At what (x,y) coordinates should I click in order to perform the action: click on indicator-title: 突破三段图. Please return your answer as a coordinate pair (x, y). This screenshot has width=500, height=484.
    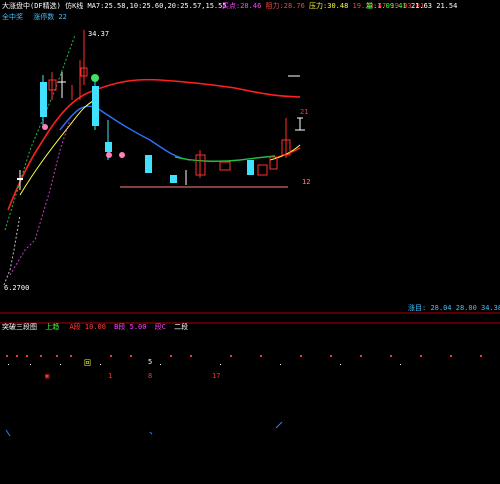
    Looking at the image, I should click on (19, 327).